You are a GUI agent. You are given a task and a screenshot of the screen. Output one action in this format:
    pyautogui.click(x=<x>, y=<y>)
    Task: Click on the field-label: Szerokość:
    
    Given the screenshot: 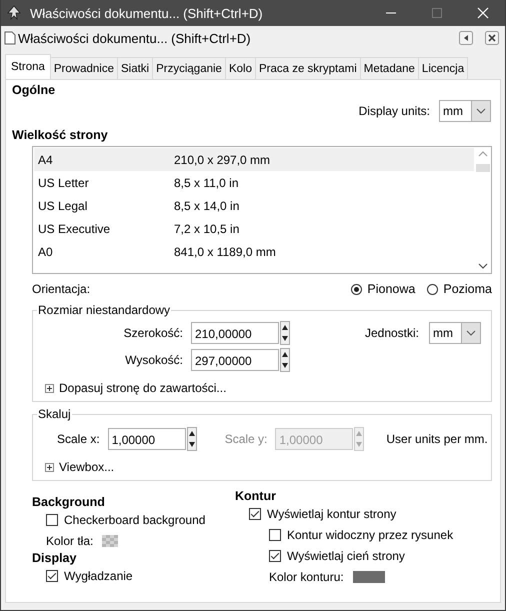 What is the action you would take?
    pyautogui.click(x=152, y=333)
    